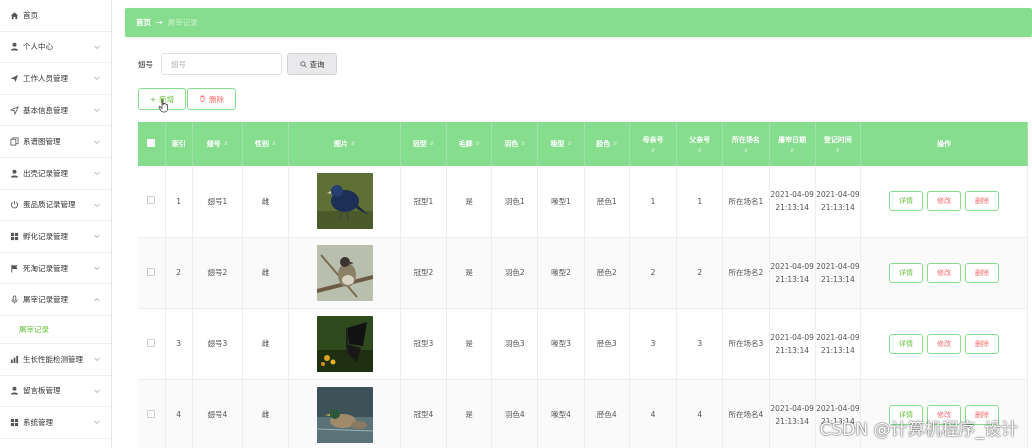 The width and height of the screenshot is (1032, 448). What do you see at coordinates (55, 174) in the screenshot?
I see `sidebar-item-hatch-out: 出壳记录管理` at bounding box center [55, 174].